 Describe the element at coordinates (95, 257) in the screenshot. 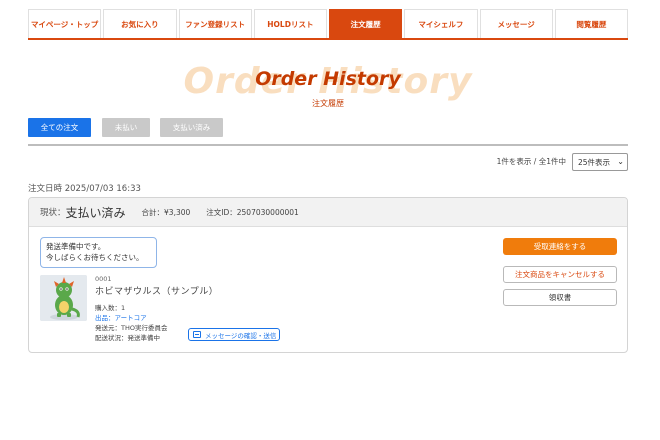

I see `notice-line-2: 今しばらくお待ちください。` at that location.